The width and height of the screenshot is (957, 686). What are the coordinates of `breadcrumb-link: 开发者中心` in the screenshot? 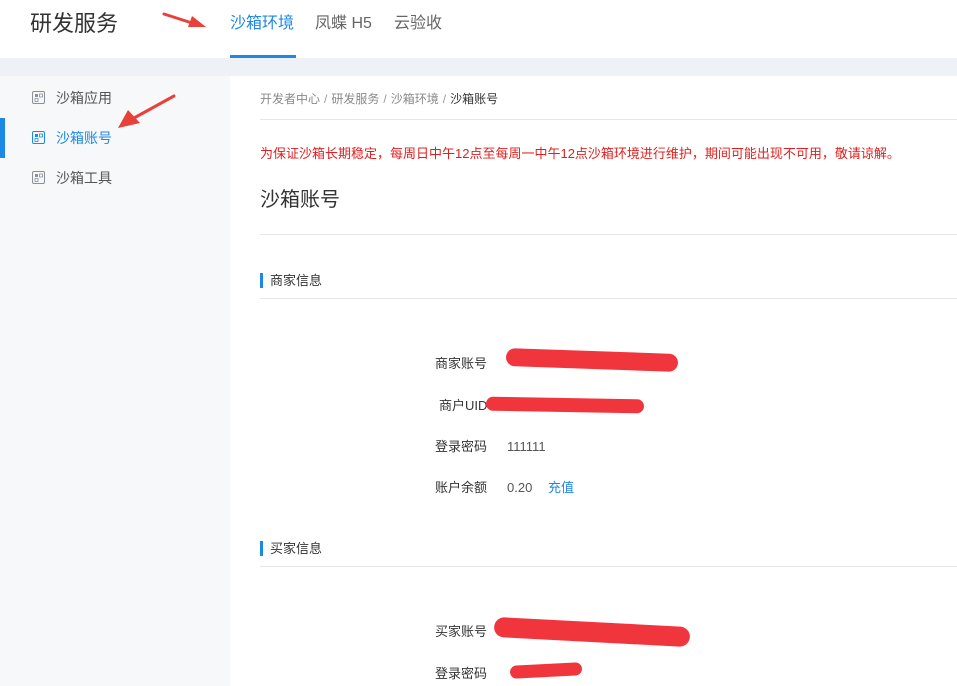 It's located at (290, 99).